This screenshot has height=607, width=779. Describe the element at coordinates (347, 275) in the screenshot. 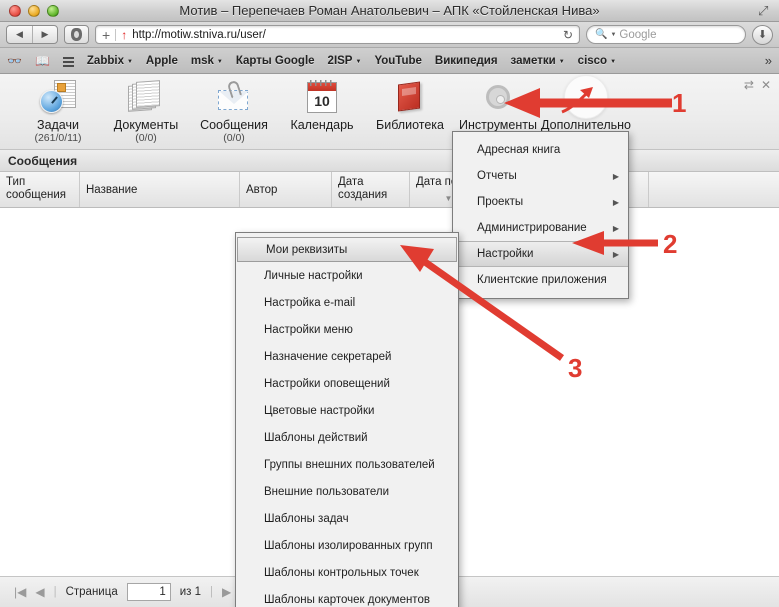

I see `submenu-item-personal-settings: Личные настройки` at that location.